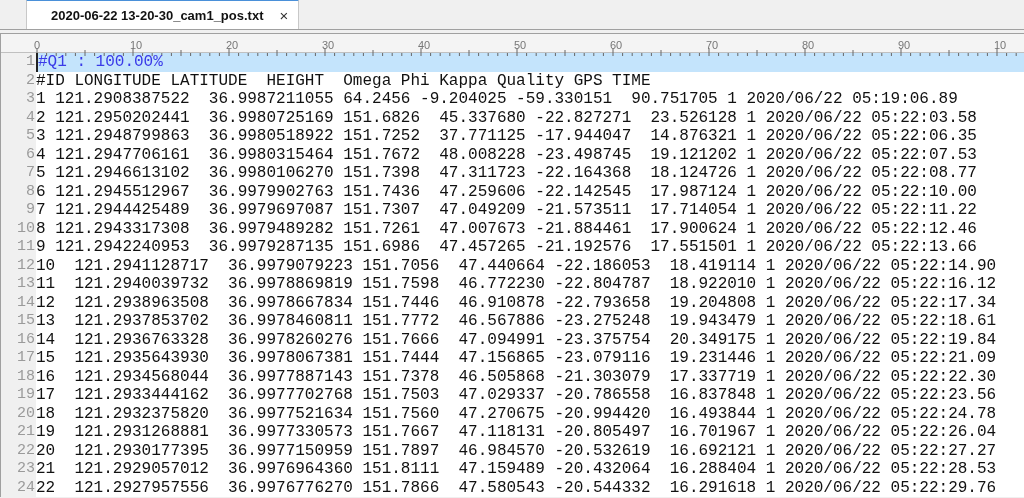 This screenshot has width=1024, height=498. What do you see at coordinates (516, 358) in the screenshot?
I see `text-line: 15 121.2935643930 36.9978067381 151.7444 47.156865 -23.079116 19.231446 1 2020/06/22 05:22:21.09` at bounding box center [516, 358].